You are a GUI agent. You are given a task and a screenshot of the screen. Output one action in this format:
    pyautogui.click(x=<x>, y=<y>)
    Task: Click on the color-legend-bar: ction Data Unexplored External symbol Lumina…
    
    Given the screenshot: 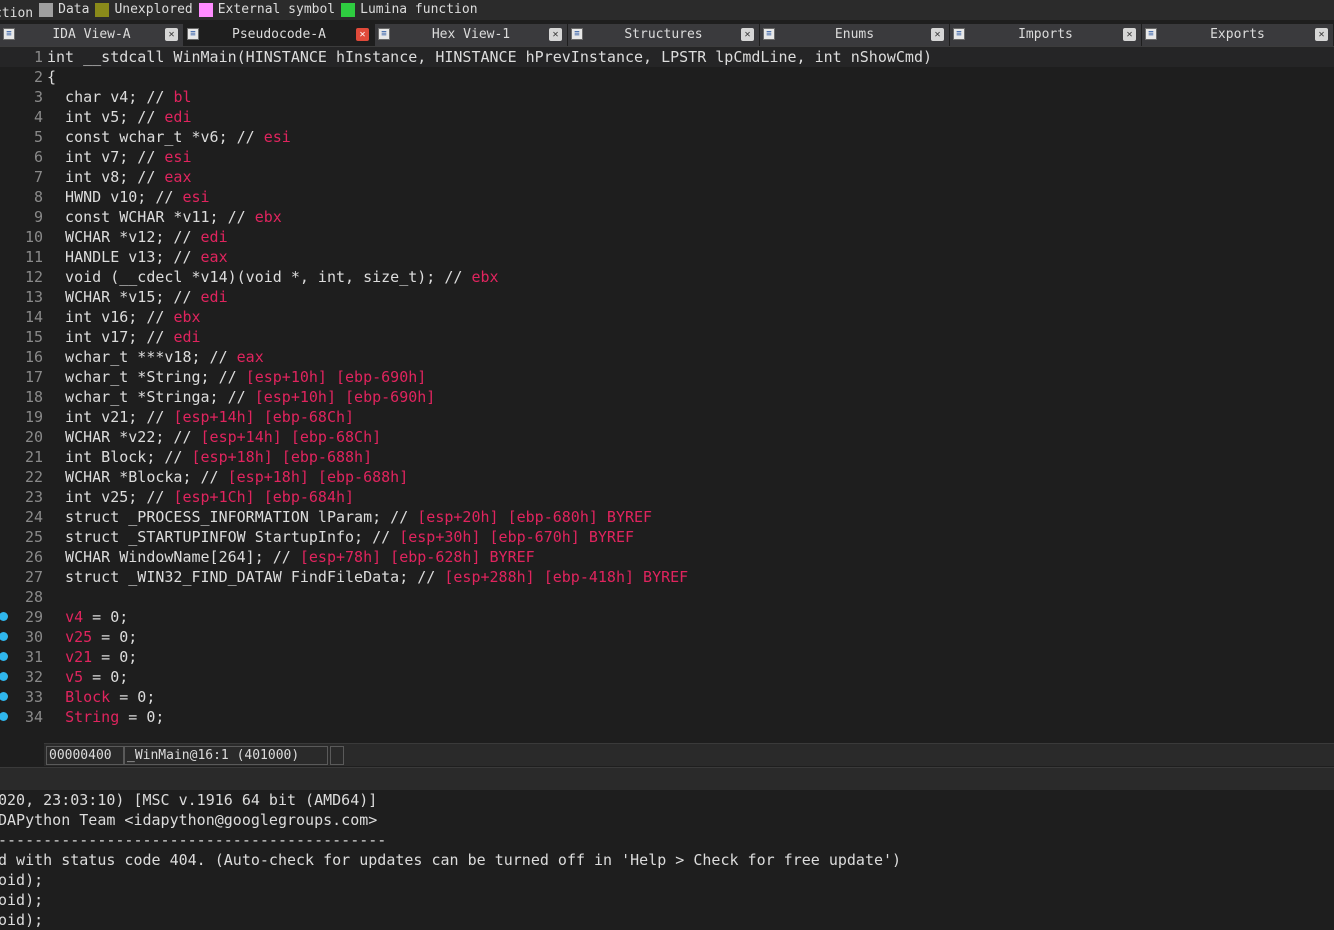 What is the action you would take?
    pyautogui.click(x=667, y=10)
    